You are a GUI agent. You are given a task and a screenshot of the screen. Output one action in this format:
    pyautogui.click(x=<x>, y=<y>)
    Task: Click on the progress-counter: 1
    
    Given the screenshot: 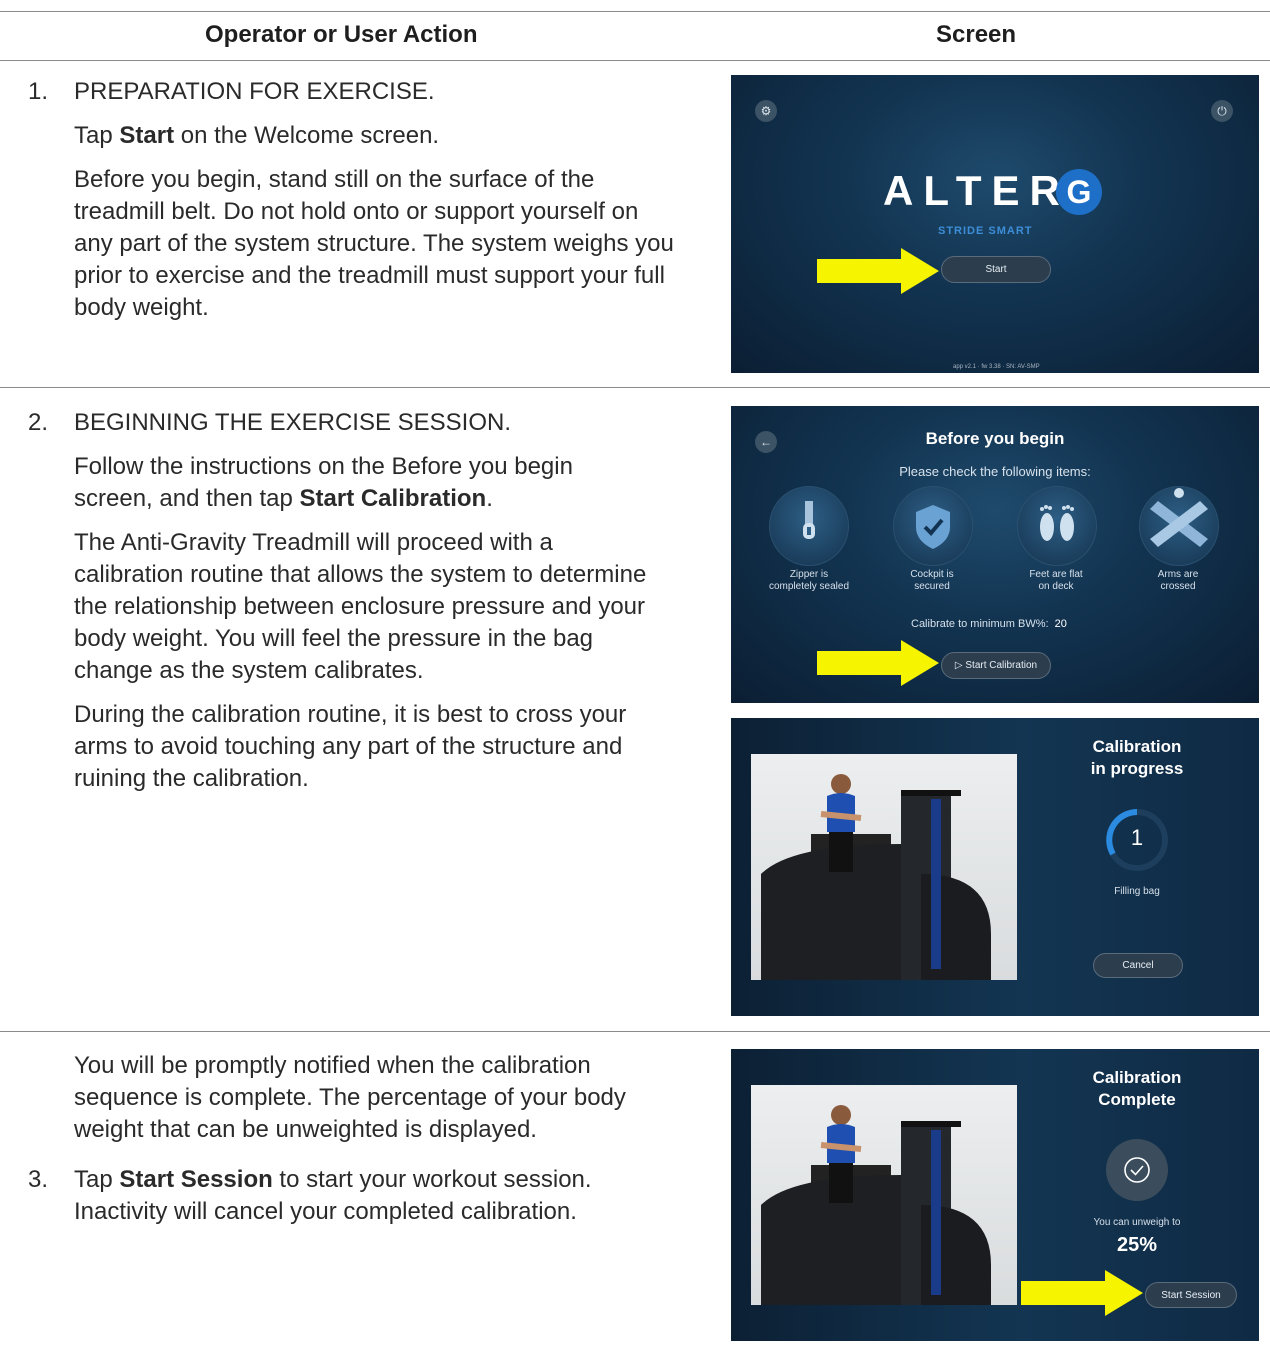 What is the action you would take?
    pyautogui.click(x=1137, y=837)
    